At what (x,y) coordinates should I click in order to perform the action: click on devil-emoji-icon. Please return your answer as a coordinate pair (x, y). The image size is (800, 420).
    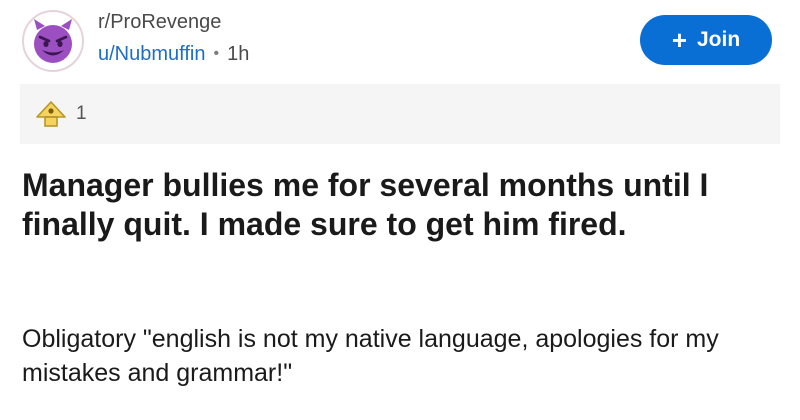
    Looking at the image, I should click on (53, 41).